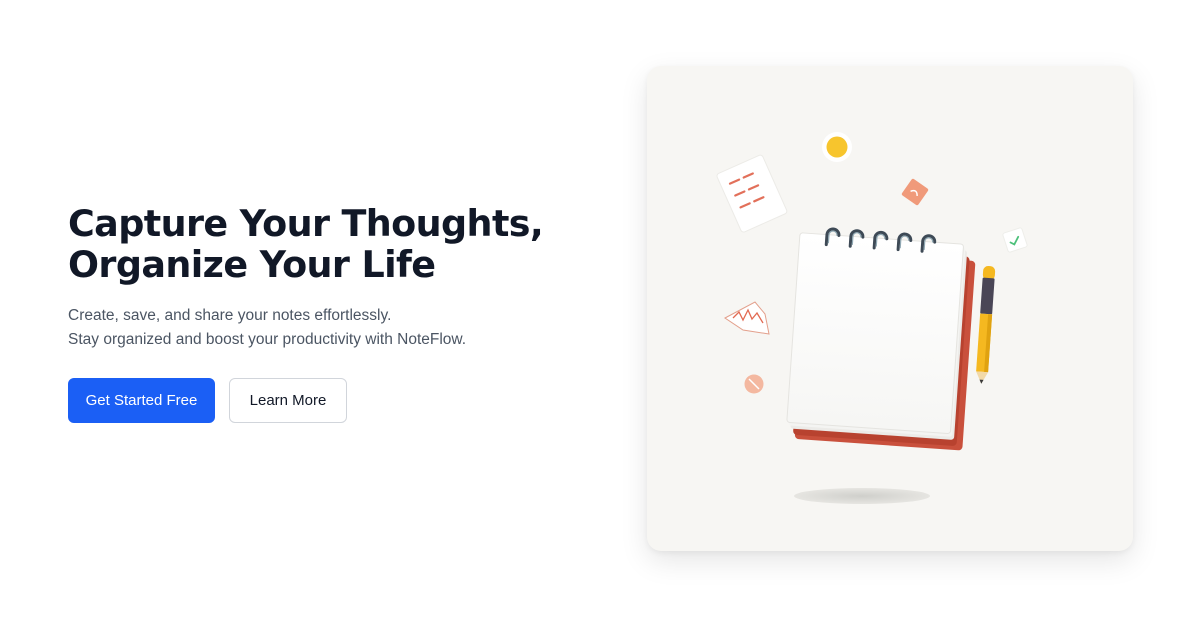 This screenshot has height=630, width=1200. I want to click on get-started-button: Get Started Free, so click(141, 400).